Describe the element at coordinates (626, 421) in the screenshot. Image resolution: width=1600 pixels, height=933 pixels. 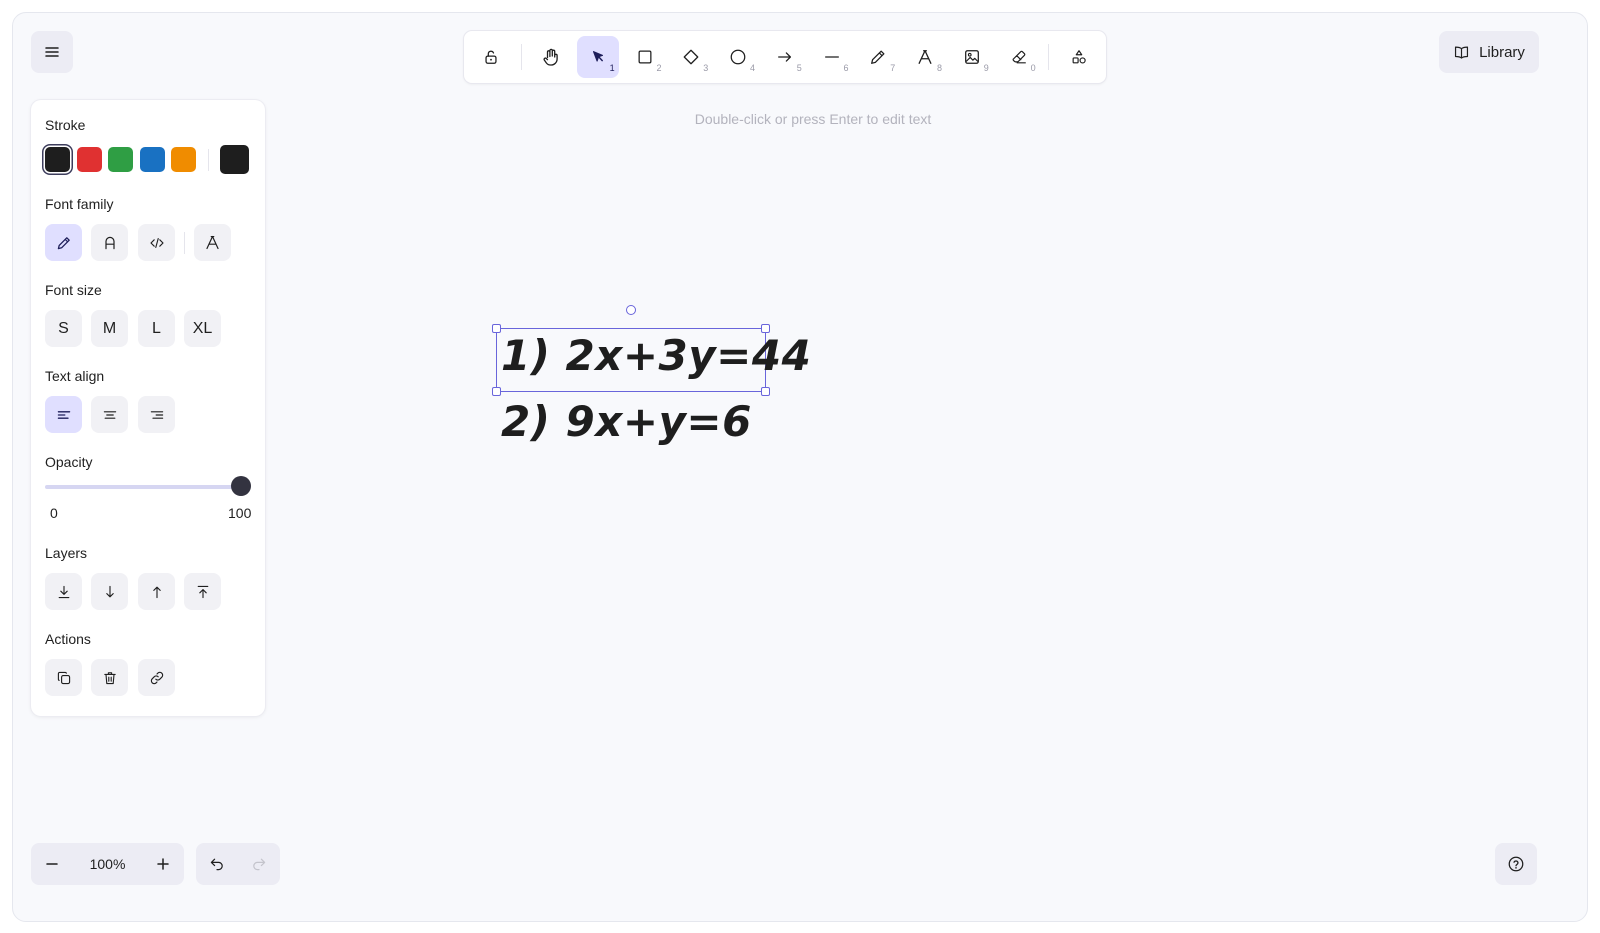
I see `equation-text-2: 2) 9x+y=6` at that location.